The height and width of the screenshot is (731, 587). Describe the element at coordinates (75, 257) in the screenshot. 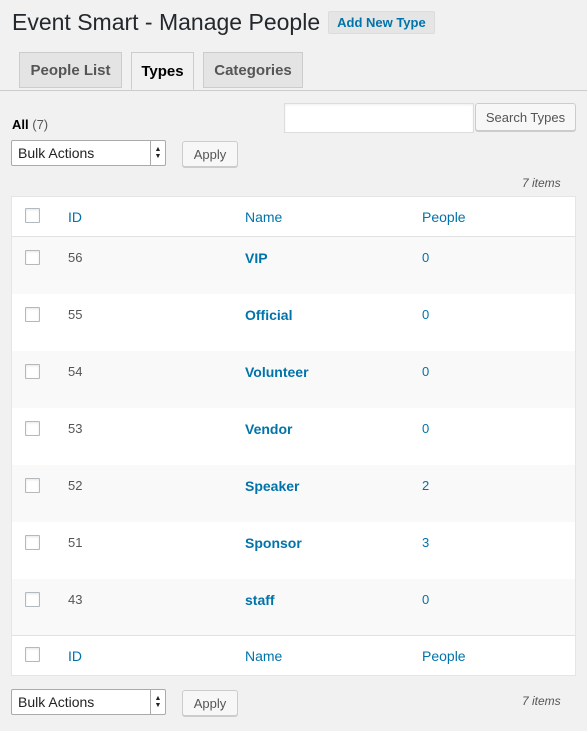

I see `row-id: 56` at that location.